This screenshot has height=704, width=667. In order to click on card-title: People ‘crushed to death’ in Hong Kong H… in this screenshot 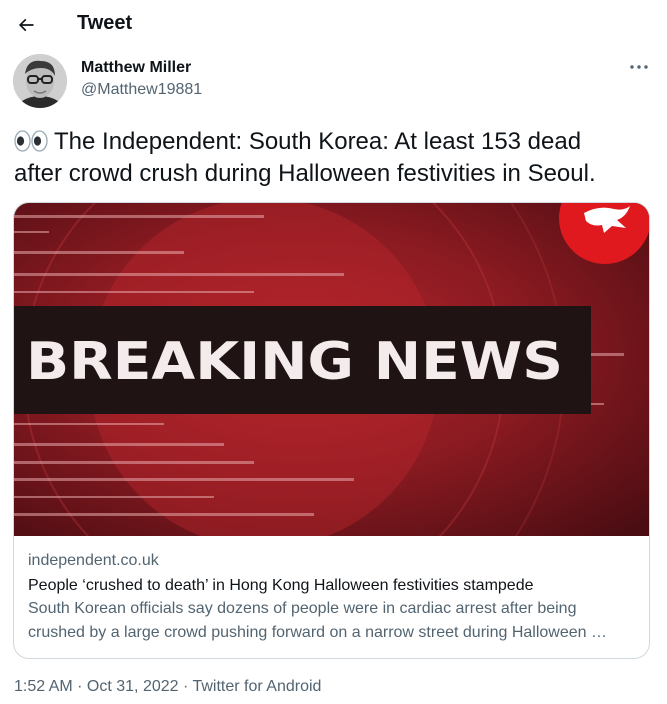, I will do `click(281, 585)`.